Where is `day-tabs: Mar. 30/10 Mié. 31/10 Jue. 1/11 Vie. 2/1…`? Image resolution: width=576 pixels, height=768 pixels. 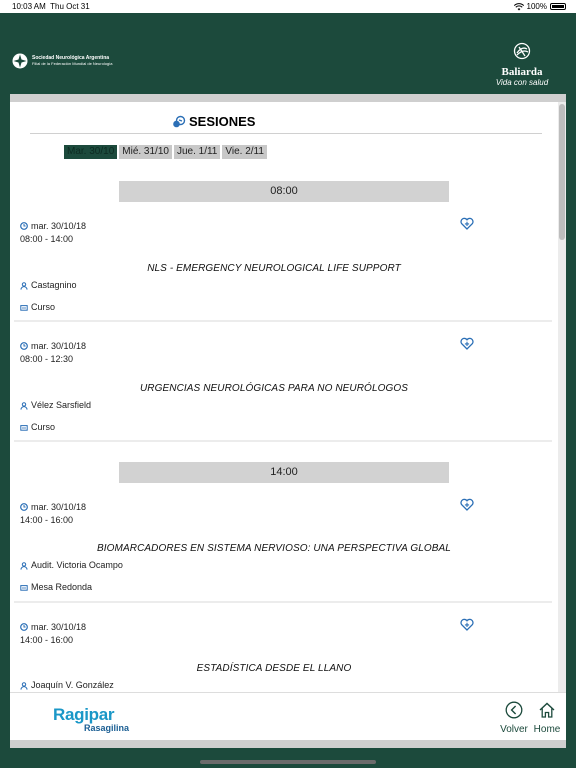
day-tabs: Mar. 30/10 Mié. 31/10 Jue. 1/11 Vie. 2/1… is located at coordinates (165, 152).